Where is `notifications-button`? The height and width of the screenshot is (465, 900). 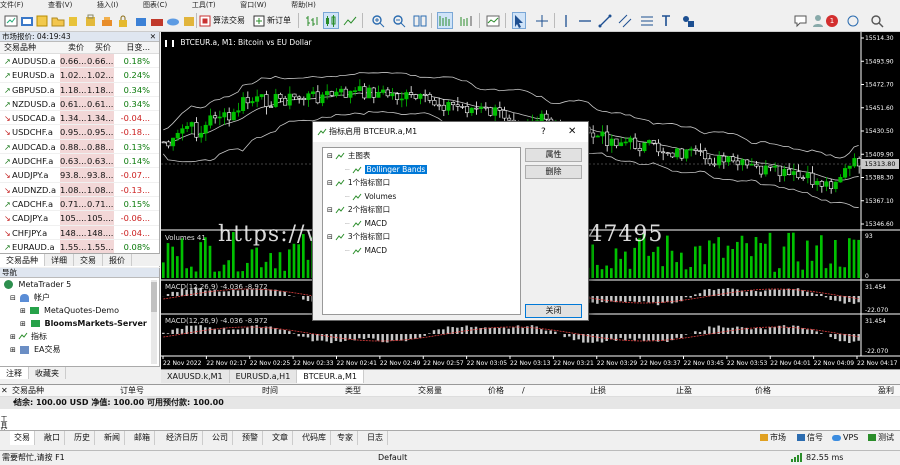 notifications-button is located at coordinates (801, 20).